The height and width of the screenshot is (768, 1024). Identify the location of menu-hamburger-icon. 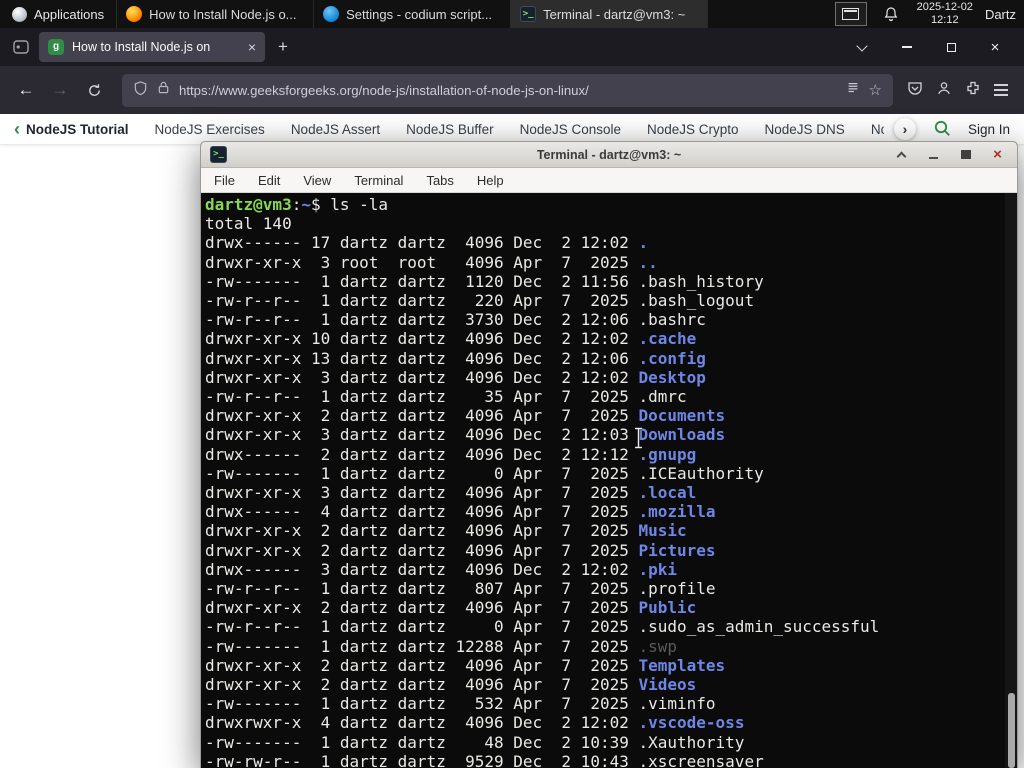
(1001, 90).